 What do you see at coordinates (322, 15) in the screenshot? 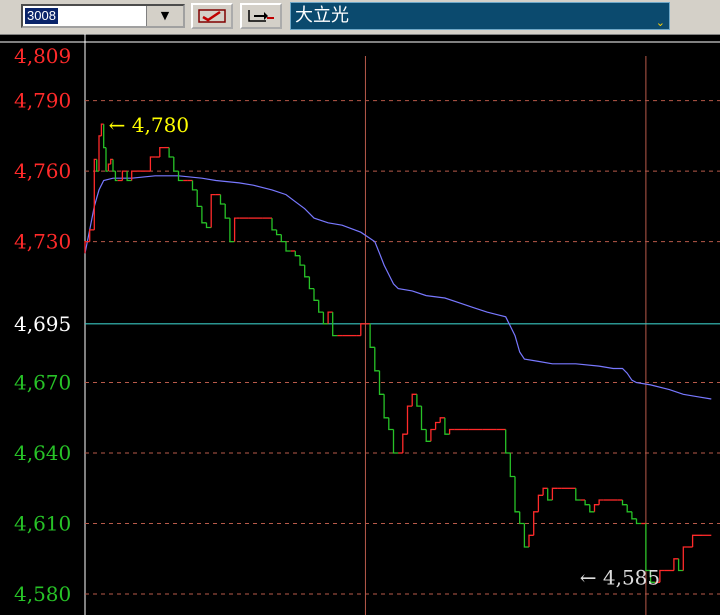
I see `stock-name: 大立光` at bounding box center [322, 15].